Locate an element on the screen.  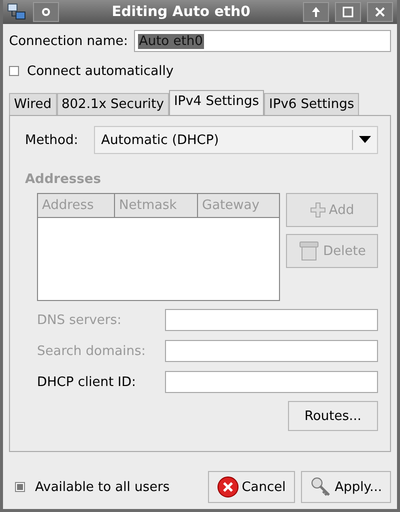
dropdown-arrow-icon is located at coordinates (365, 140).